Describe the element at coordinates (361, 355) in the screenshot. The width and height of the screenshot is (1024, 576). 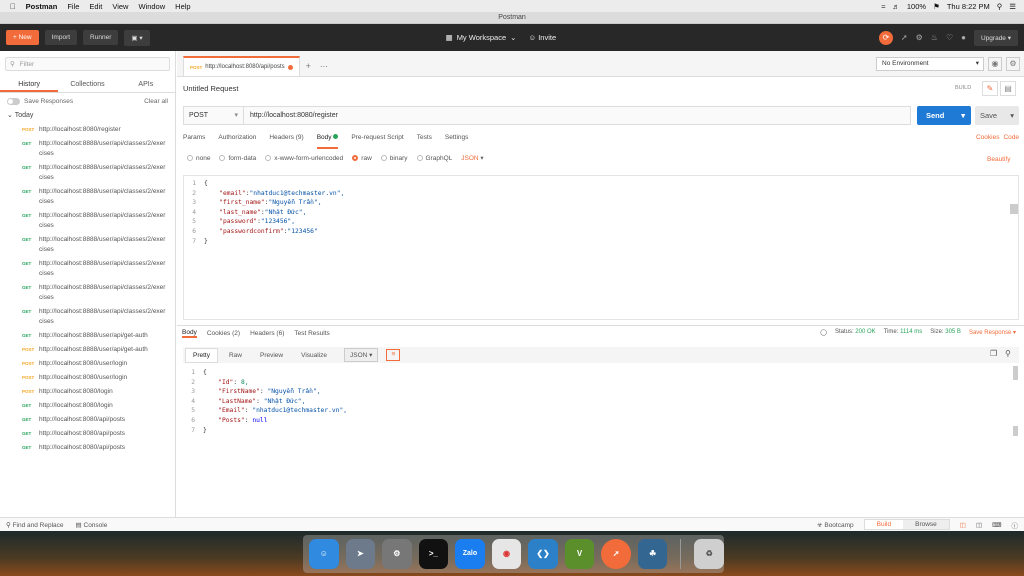
I see `response-format-select: JSON ▾` at that location.